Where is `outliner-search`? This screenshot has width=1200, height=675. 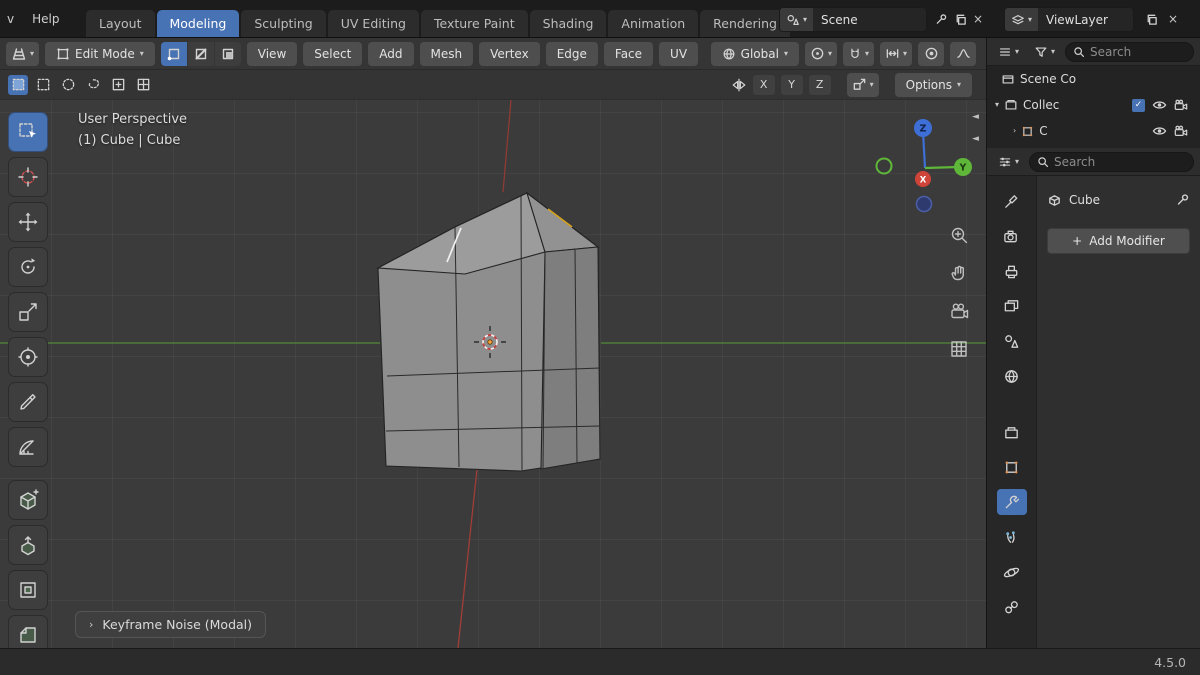 outliner-search is located at coordinates (1129, 51).